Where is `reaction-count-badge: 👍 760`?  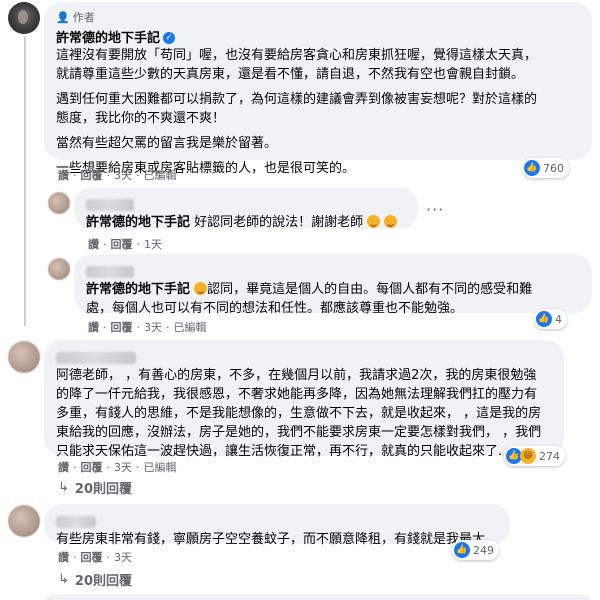 reaction-count-badge: 👍 760 is located at coordinates (545, 168).